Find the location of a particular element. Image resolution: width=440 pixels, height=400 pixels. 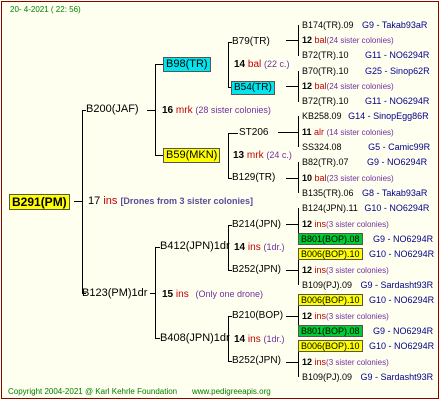

gen4-queen: B124(JPN).11 is located at coordinates (330, 208).